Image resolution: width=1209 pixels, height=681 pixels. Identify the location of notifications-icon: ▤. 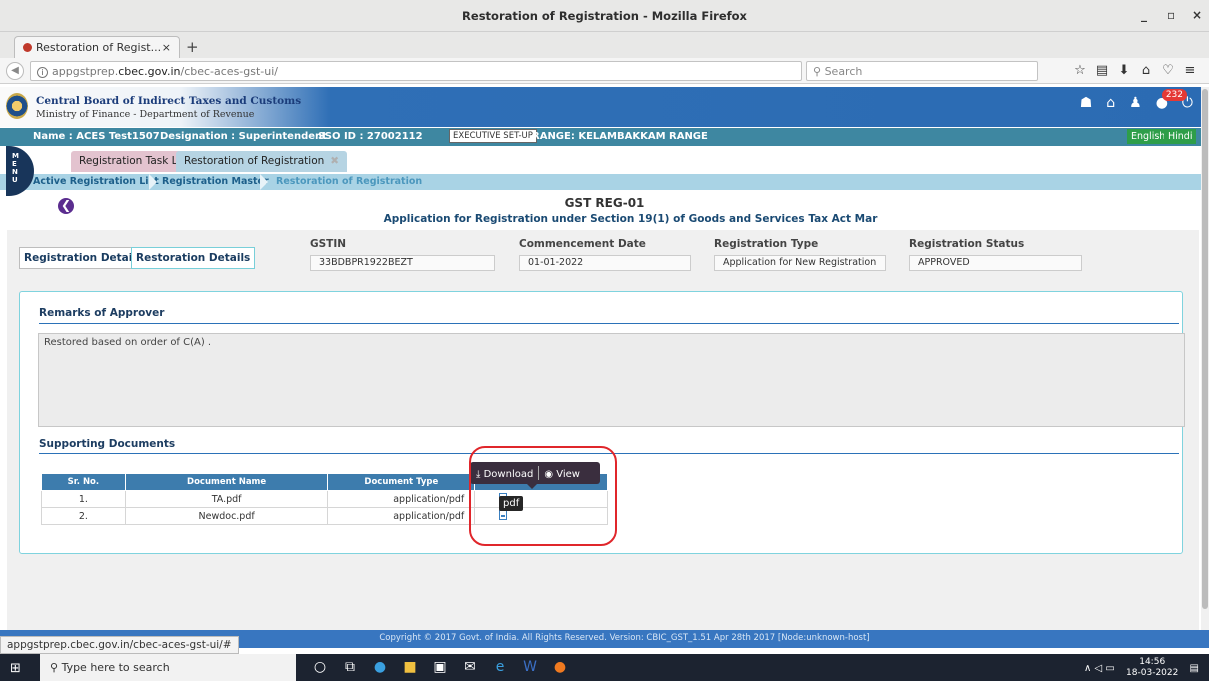
(1194, 668).